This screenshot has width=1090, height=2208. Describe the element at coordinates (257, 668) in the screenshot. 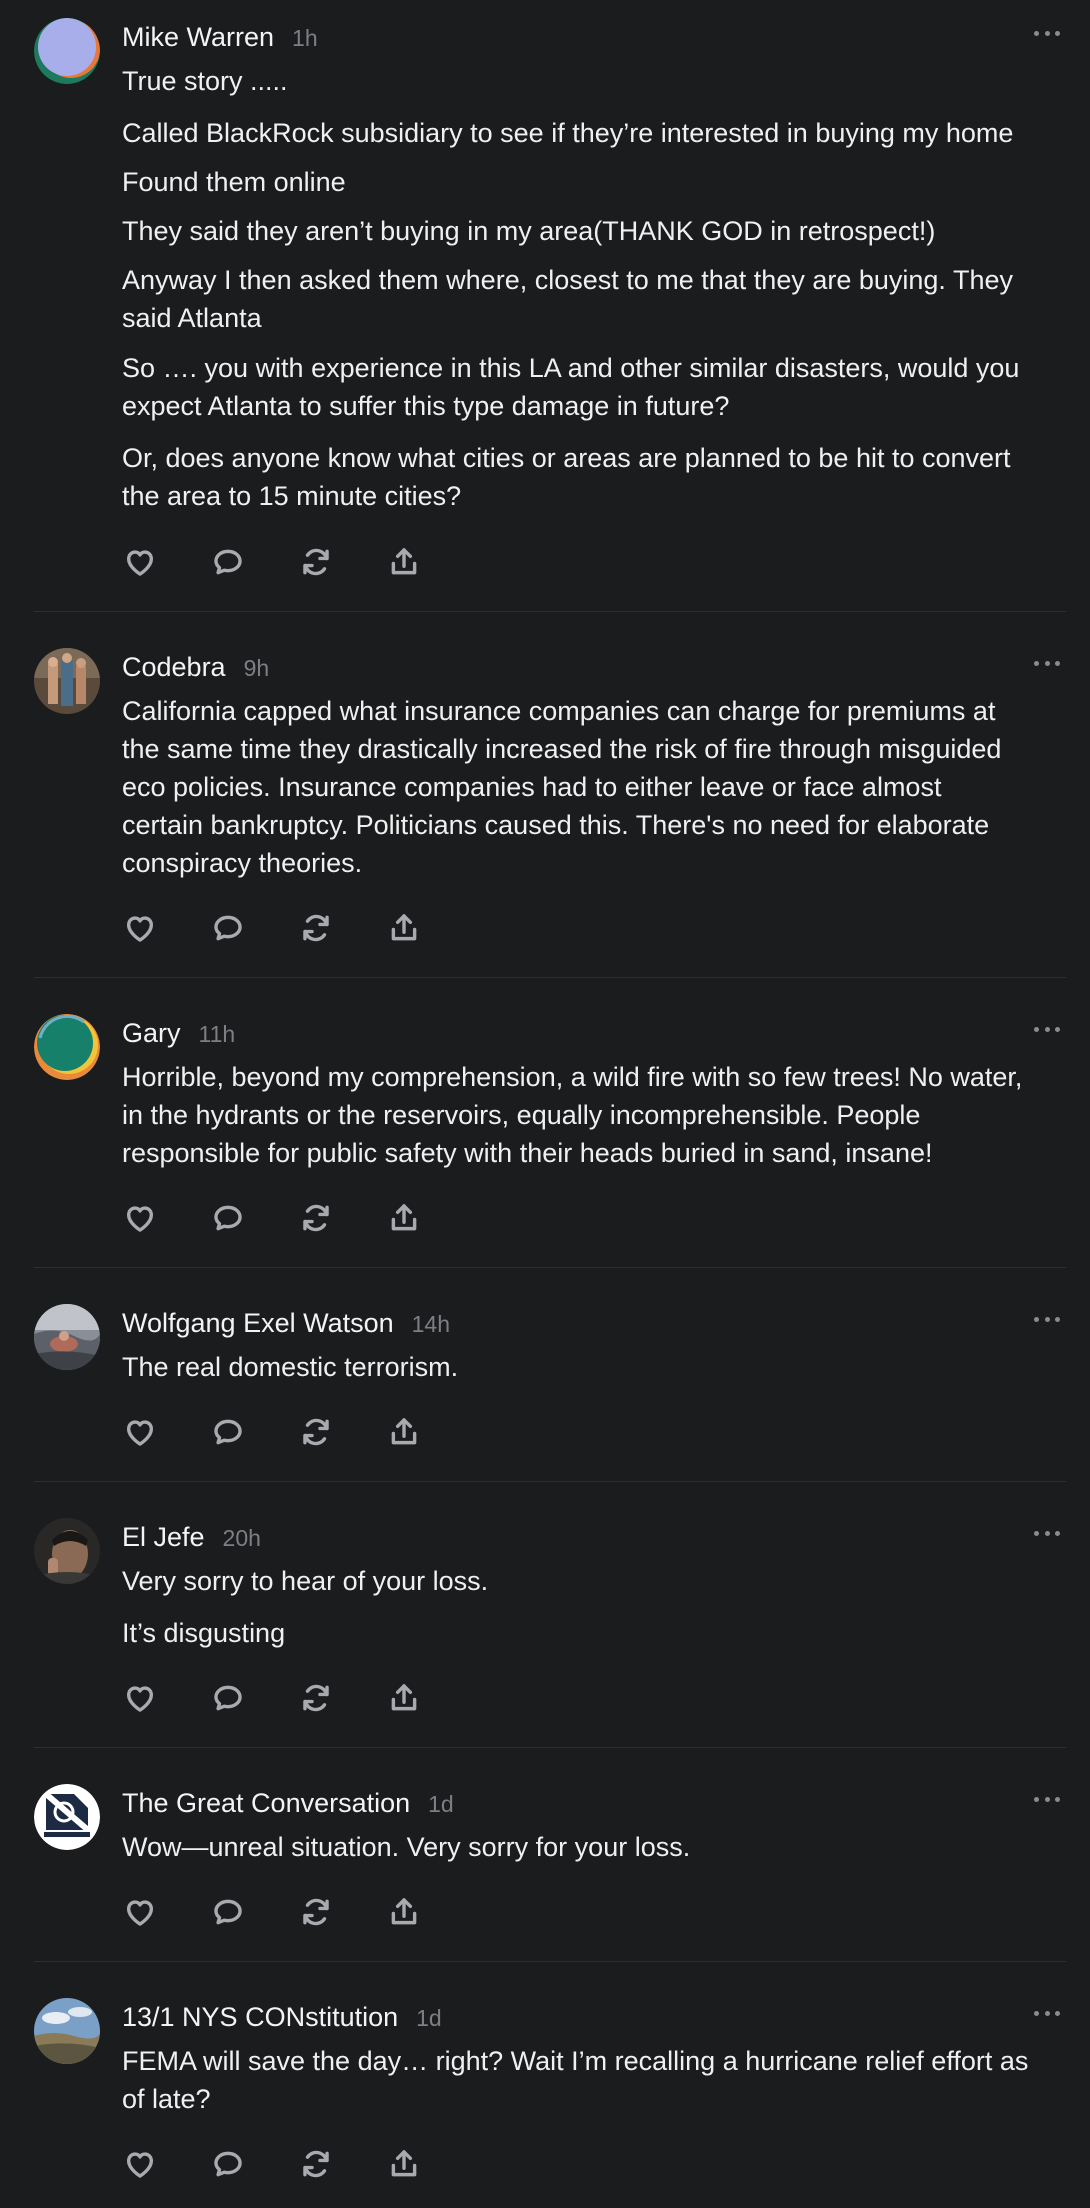

I see `timestamp: 9h` at that location.